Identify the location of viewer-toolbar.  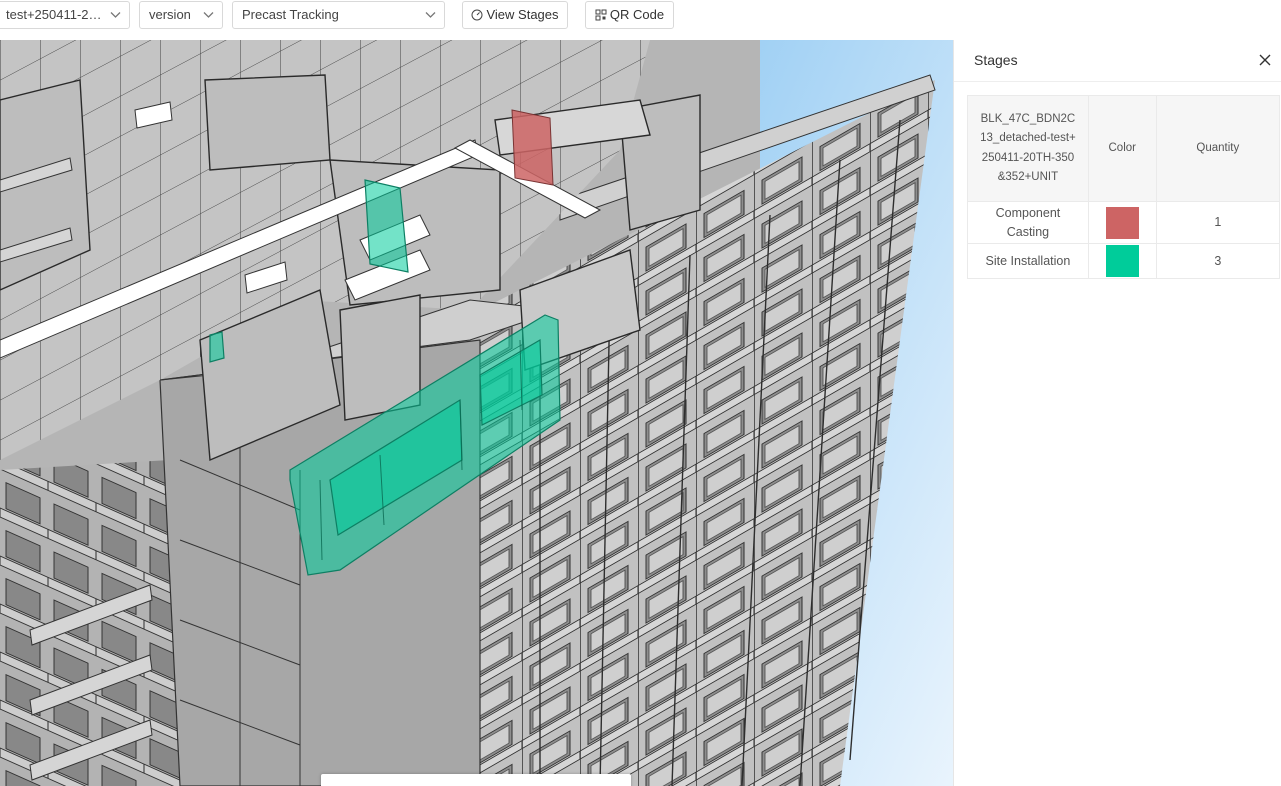
(476, 780).